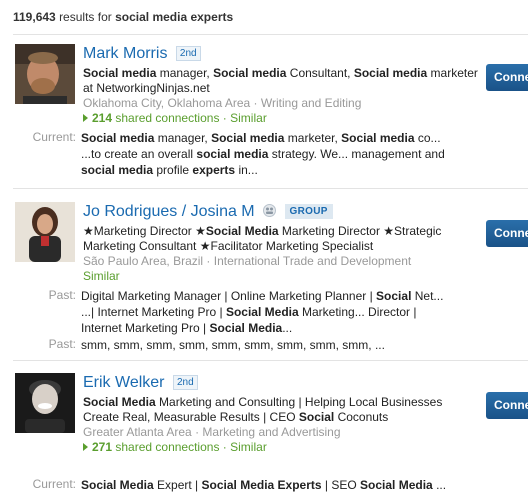 This screenshot has width=528, height=493. What do you see at coordinates (312, 261) in the screenshot?
I see `industry: International Trade and Development` at bounding box center [312, 261].